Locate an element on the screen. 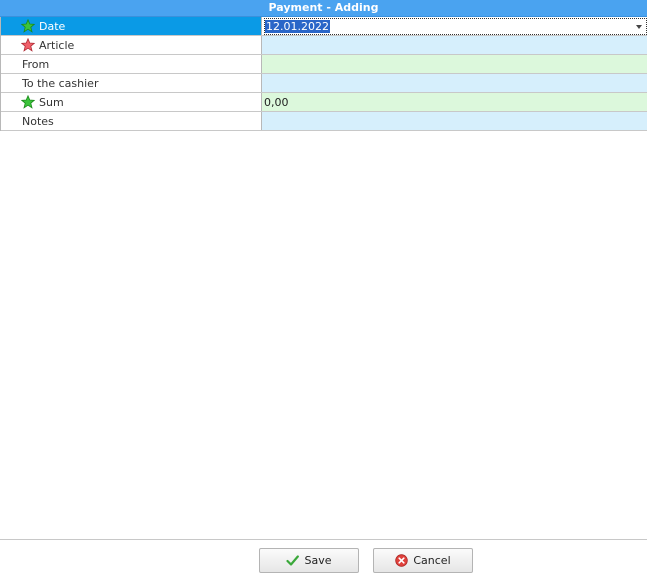 This screenshot has height=580, width=647. cancel-icon is located at coordinates (402, 560).